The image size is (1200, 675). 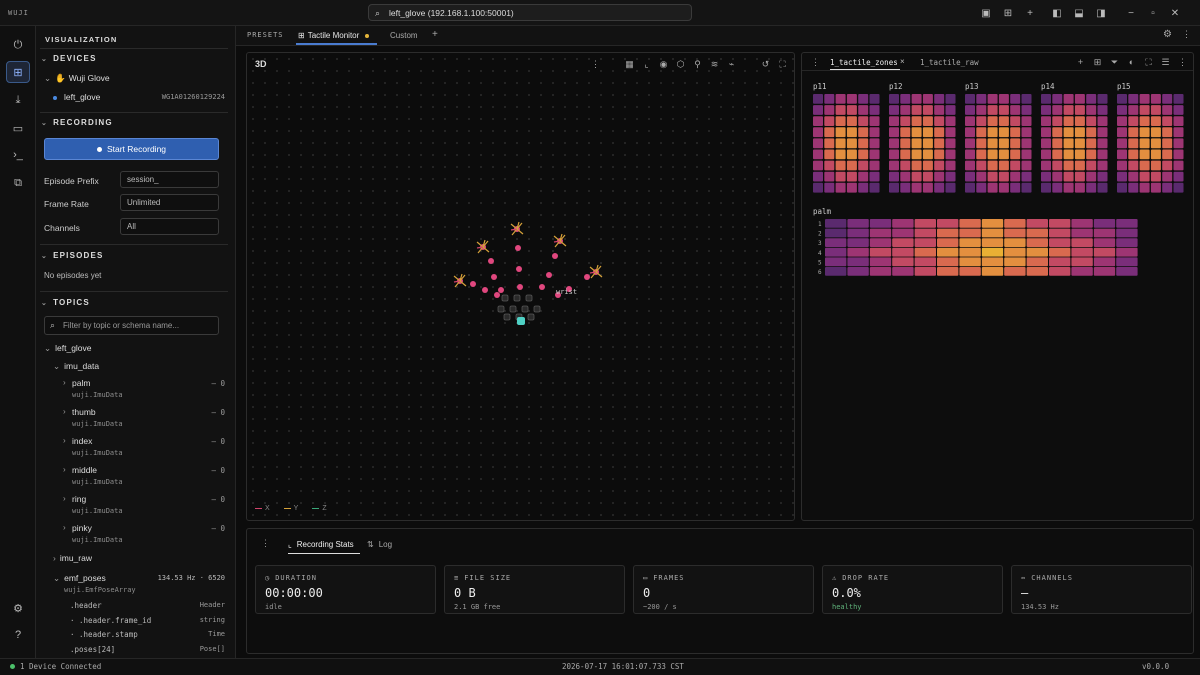 What do you see at coordinates (169, 226) in the screenshot?
I see `channels-select: All` at bounding box center [169, 226].